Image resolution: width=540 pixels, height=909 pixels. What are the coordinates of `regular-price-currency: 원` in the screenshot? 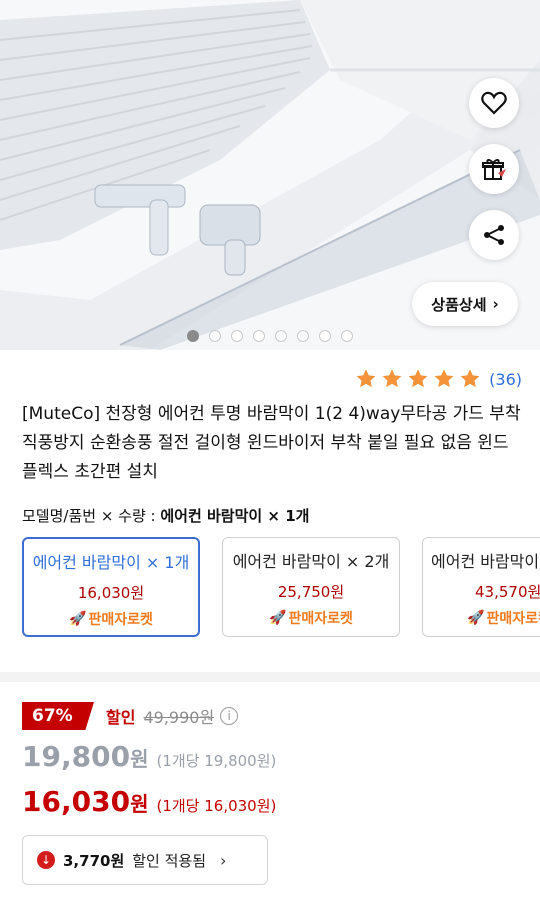 It's located at (139, 759).